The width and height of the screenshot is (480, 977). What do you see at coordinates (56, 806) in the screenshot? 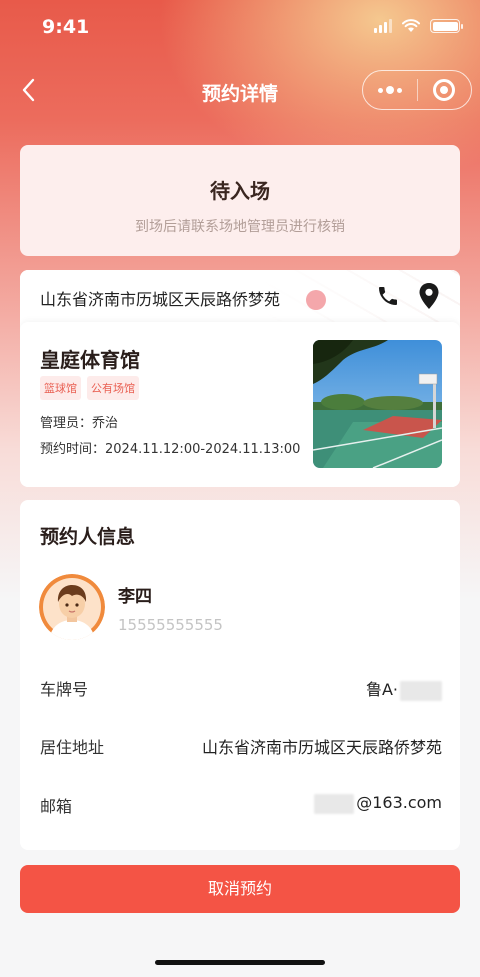
I see `email-label: 邮箱` at bounding box center [56, 806].